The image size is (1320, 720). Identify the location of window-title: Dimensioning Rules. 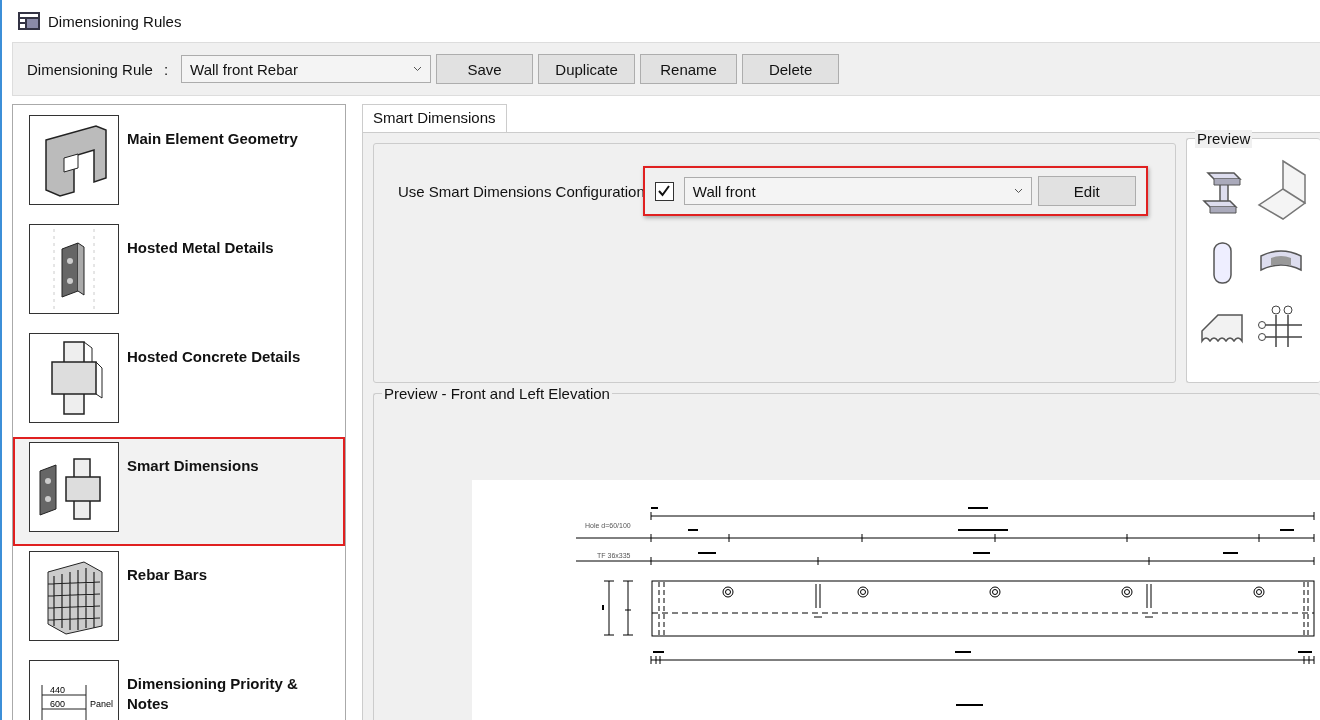
(115, 21).